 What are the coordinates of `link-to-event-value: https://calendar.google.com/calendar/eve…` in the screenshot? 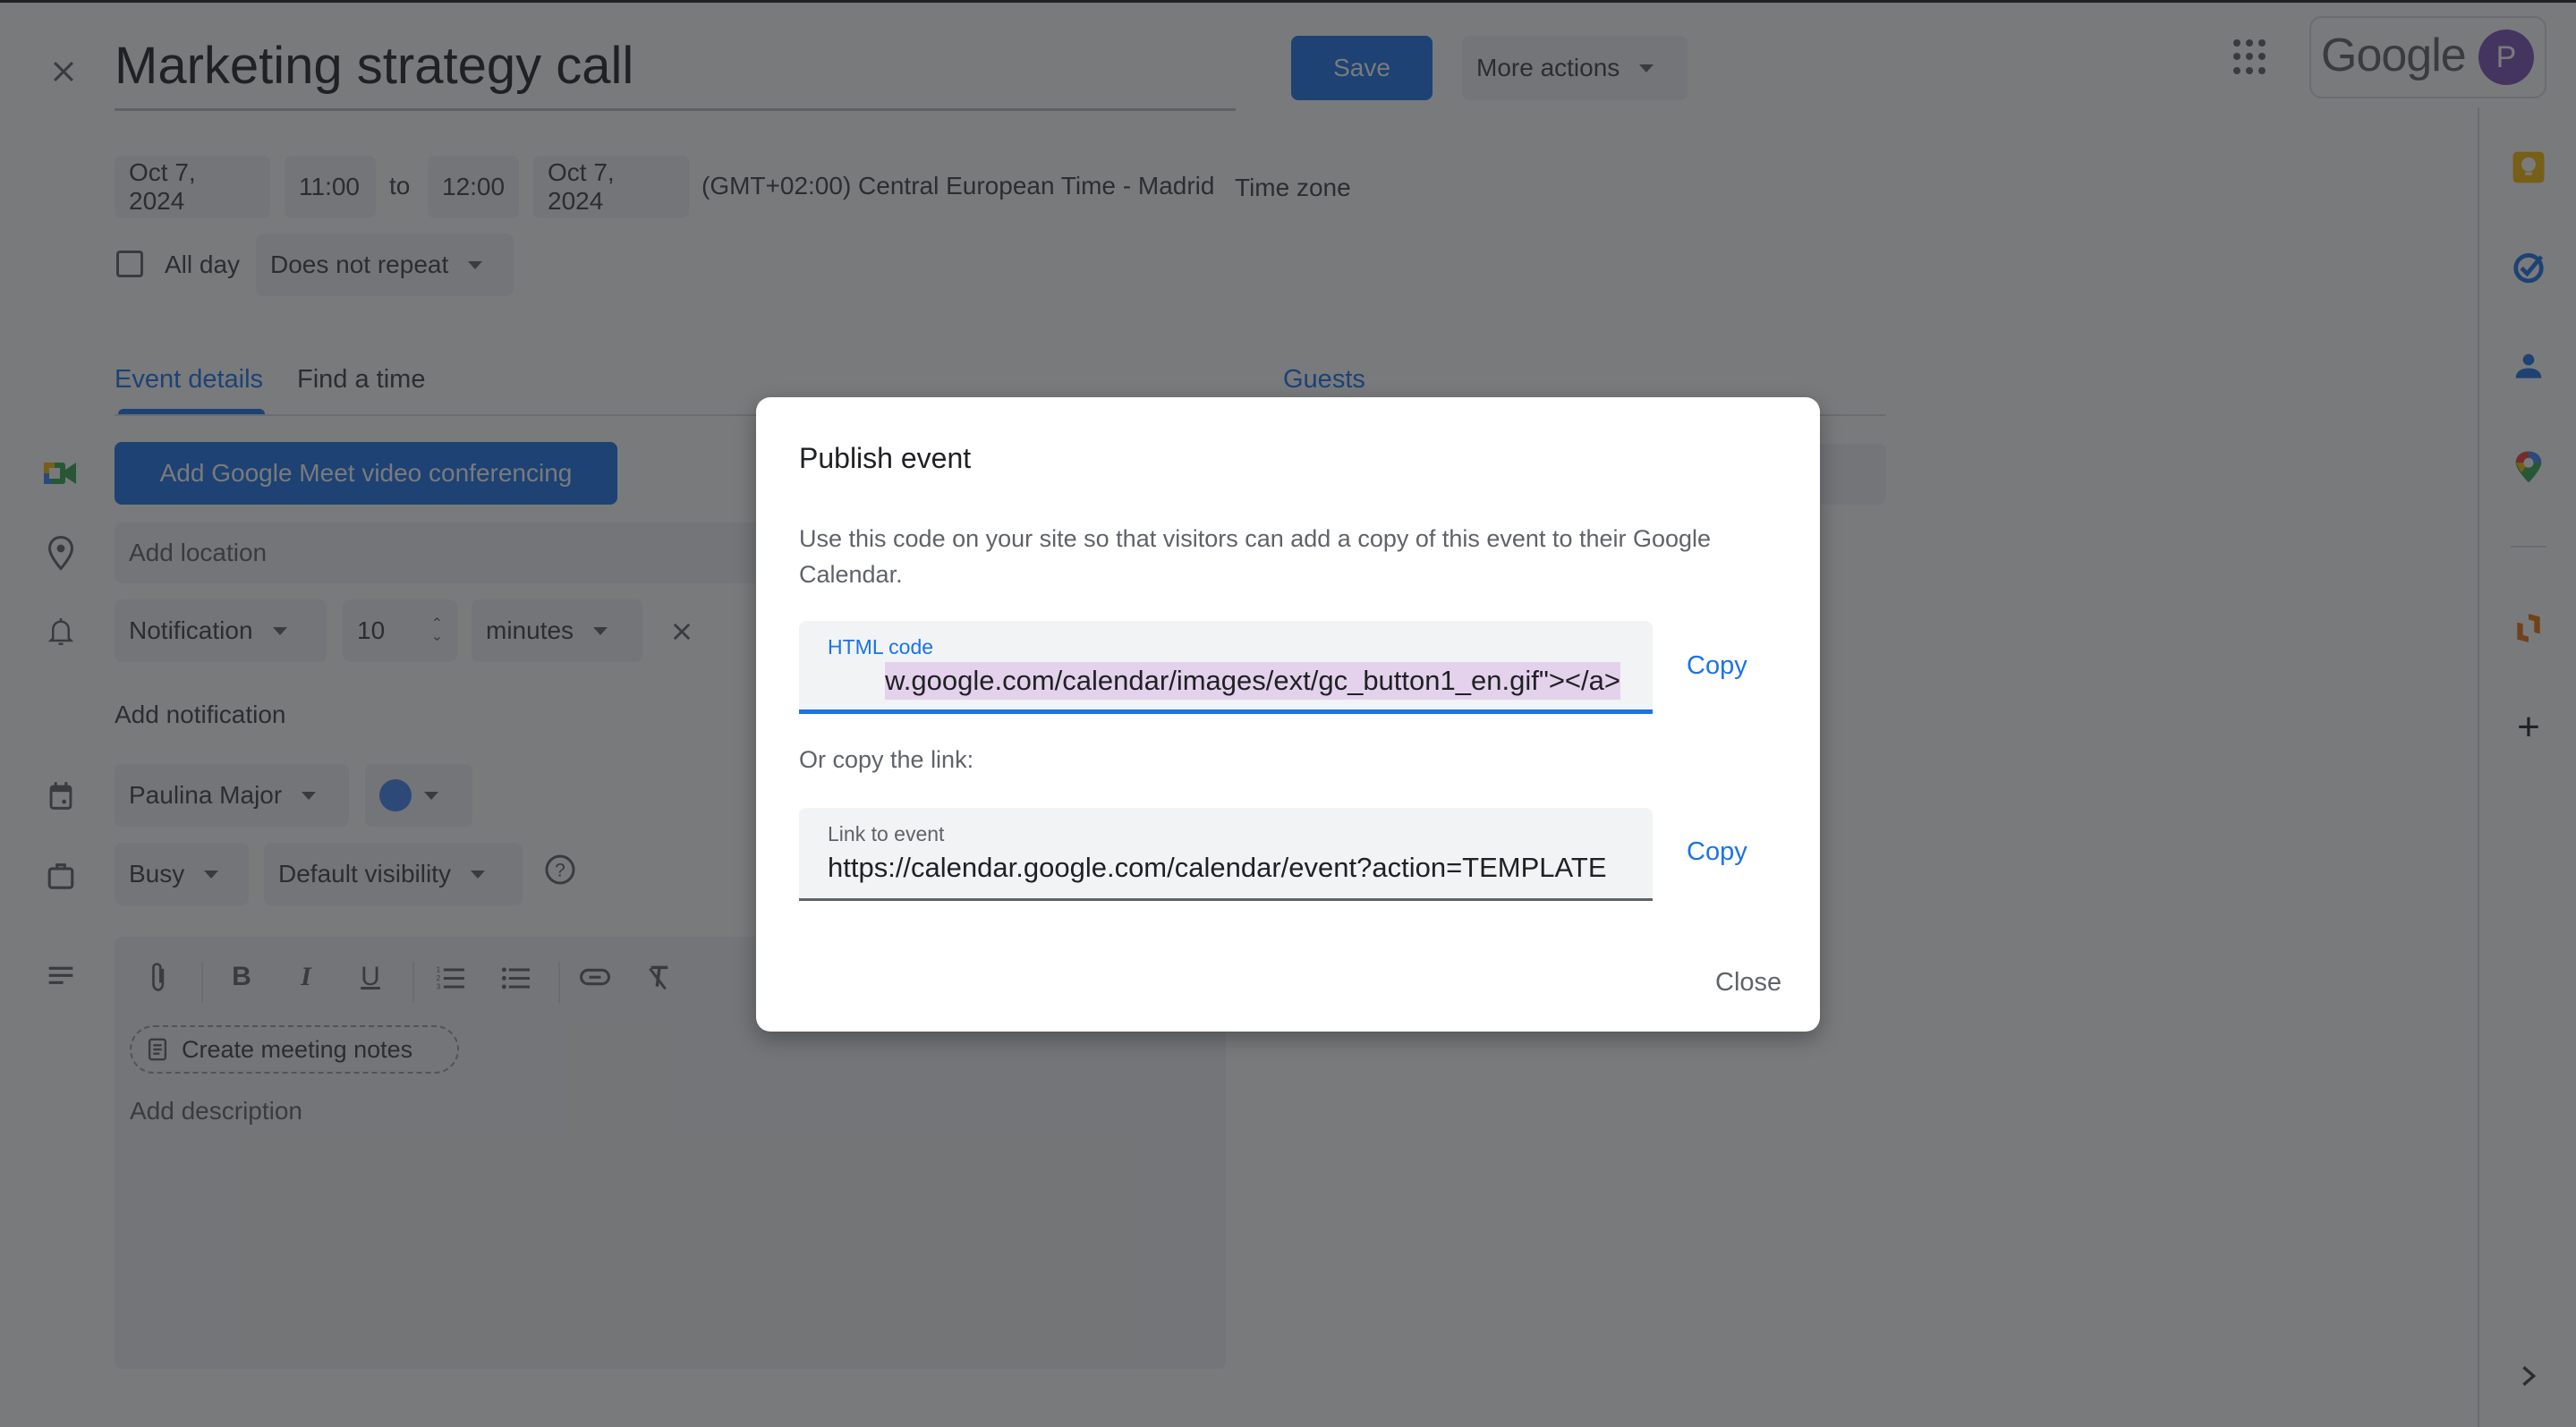 It's located at (1224, 868).